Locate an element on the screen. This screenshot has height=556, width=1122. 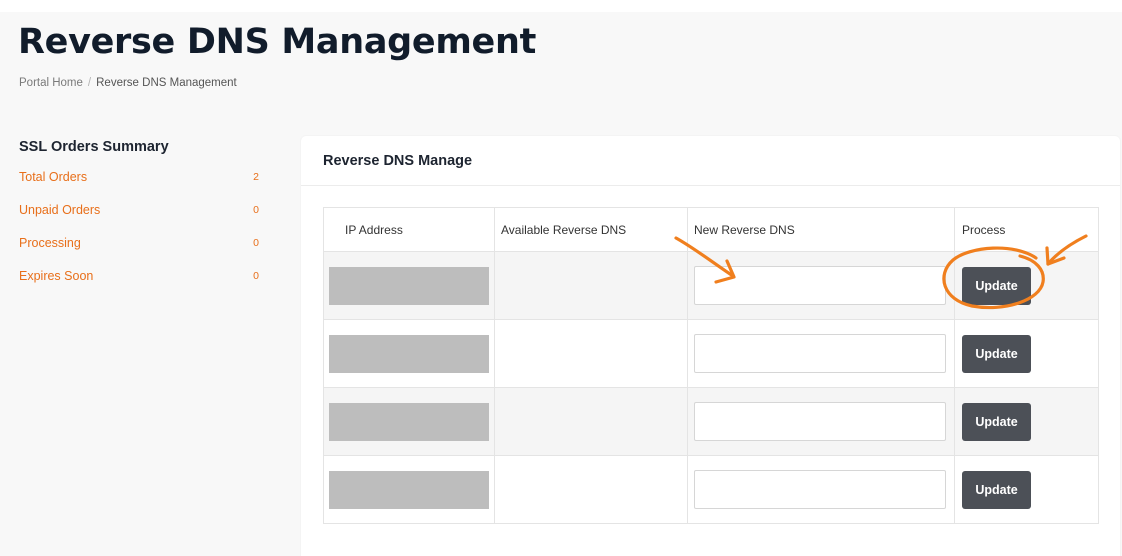
sidebar-item-expires-soon: Expires Soon 0 is located at coordinates (143, 275).